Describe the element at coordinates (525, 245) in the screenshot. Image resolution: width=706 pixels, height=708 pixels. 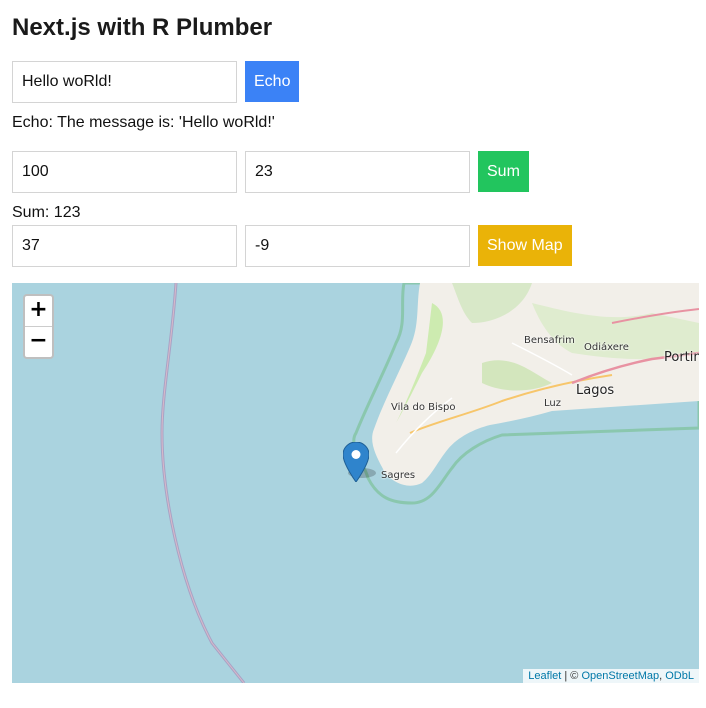
I see `show-map-button: Show Map` at that location.